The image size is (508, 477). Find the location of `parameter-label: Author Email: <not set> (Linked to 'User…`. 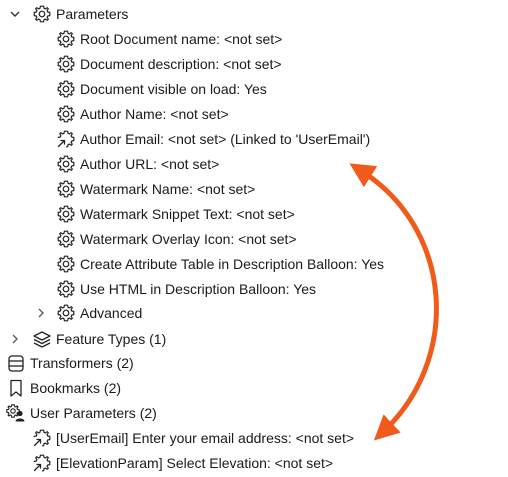

parameter-label: Author Email: <not set> (Linked to 'User… is located at coordinates (225, 138).